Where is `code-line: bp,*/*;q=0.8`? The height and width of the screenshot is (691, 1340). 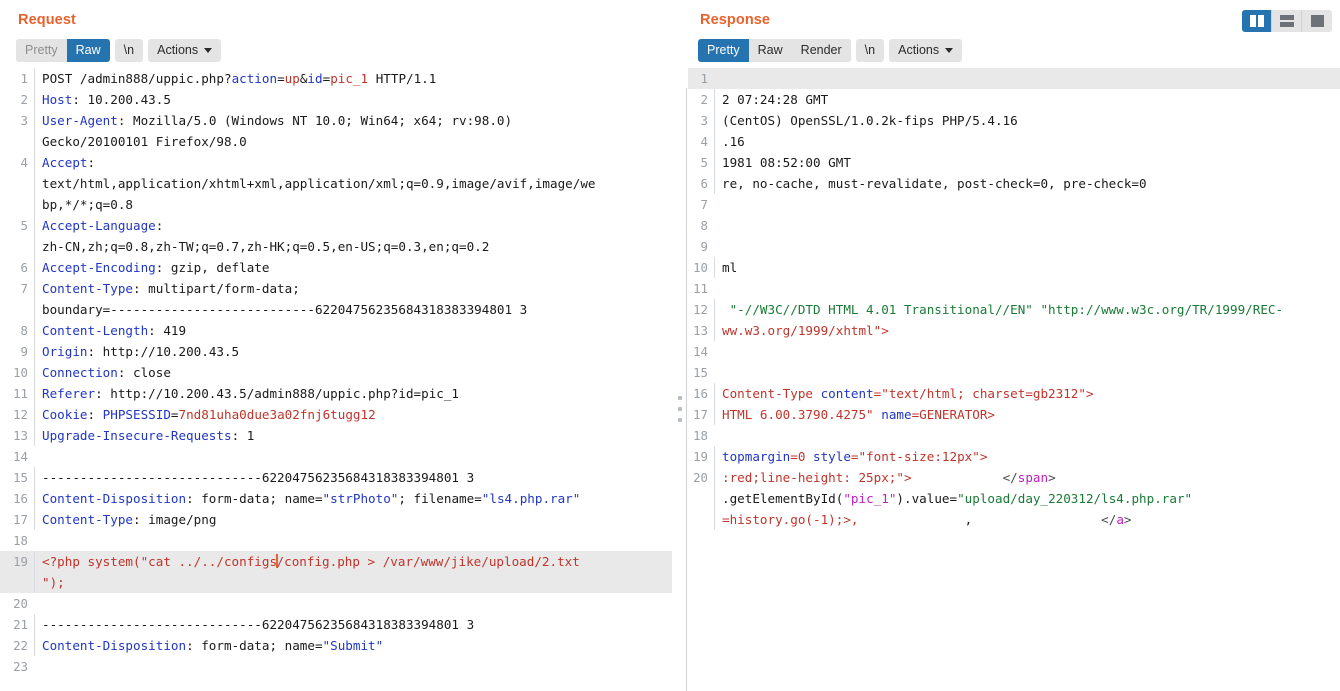
code-line: bp,*/*;q=0.8 is located at coordinates (336, 204).